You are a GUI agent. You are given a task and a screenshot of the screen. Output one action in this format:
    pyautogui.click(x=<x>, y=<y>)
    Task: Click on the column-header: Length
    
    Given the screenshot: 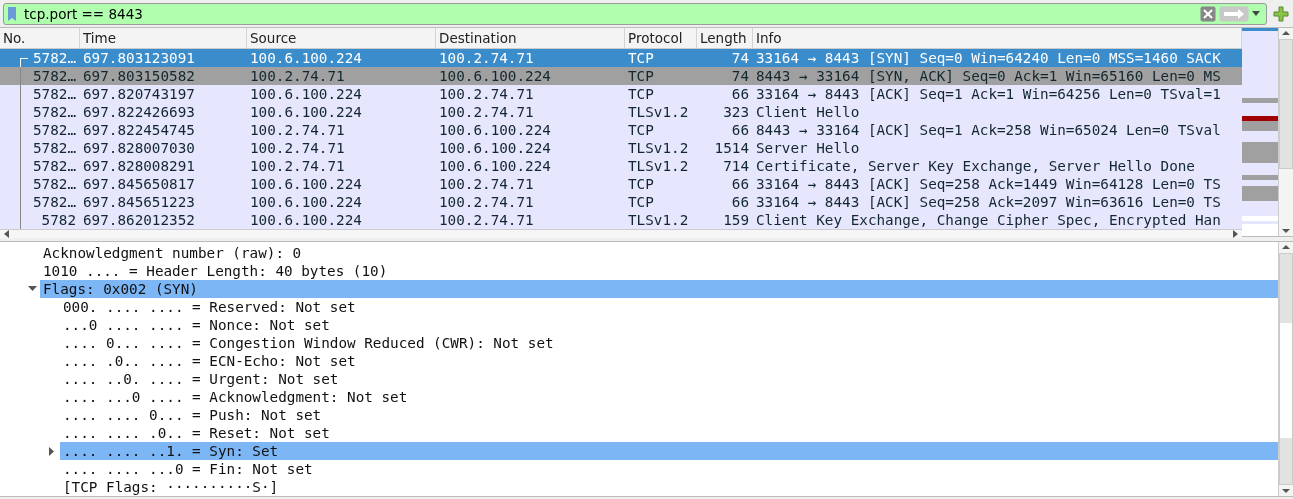 What is the action you would take?
    pyautogui.click(x=725, y=38)
    